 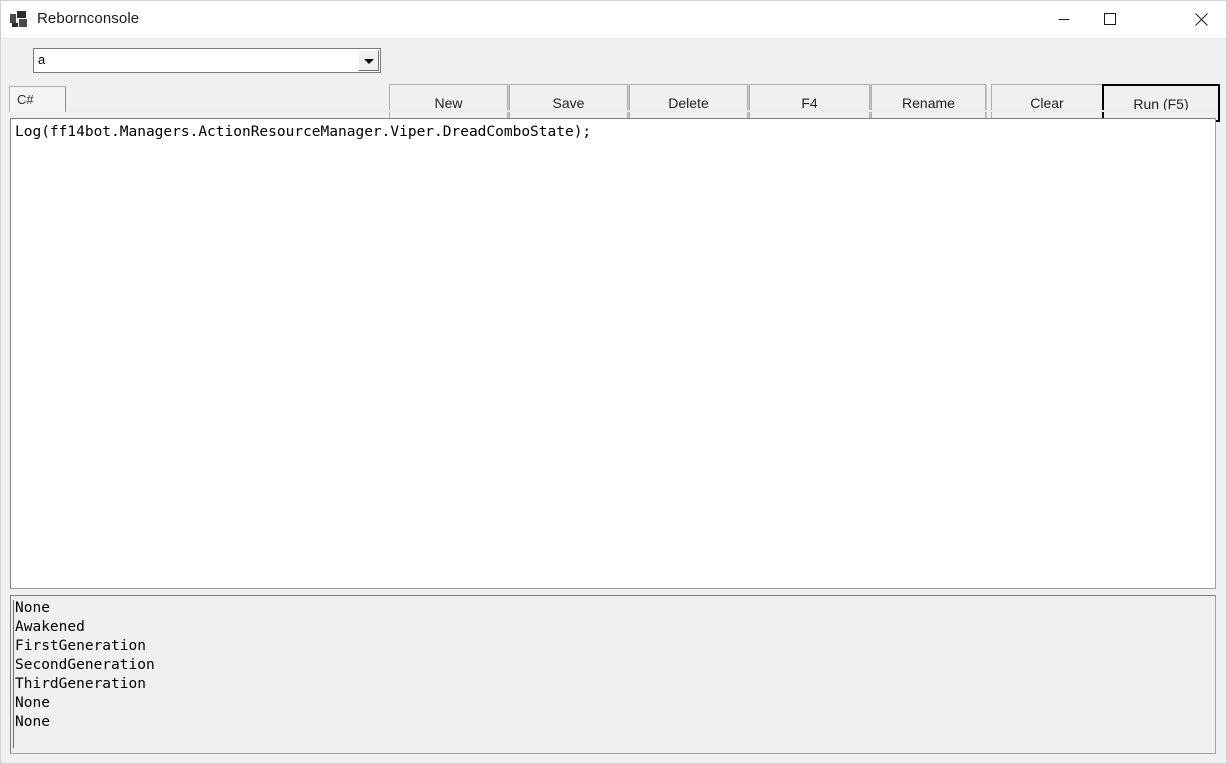 I want to click on tab-strip: C#, so click(x=612, y=99).